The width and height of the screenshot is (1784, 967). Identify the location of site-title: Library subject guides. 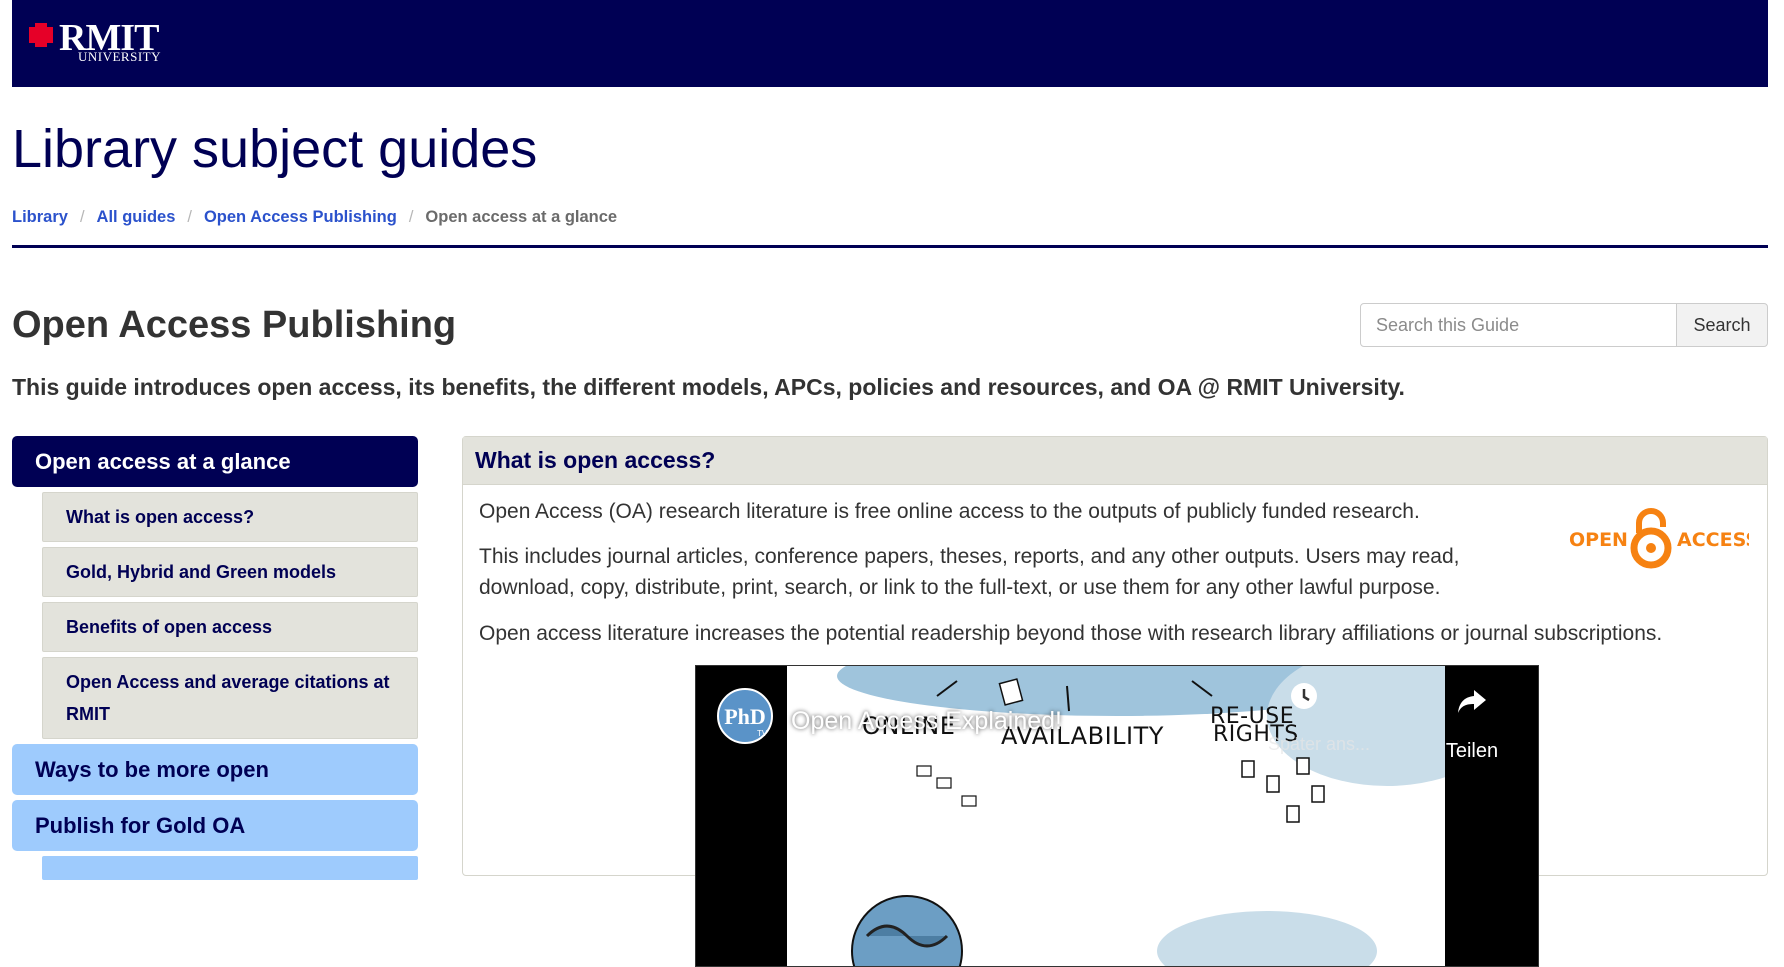
(274, 149).